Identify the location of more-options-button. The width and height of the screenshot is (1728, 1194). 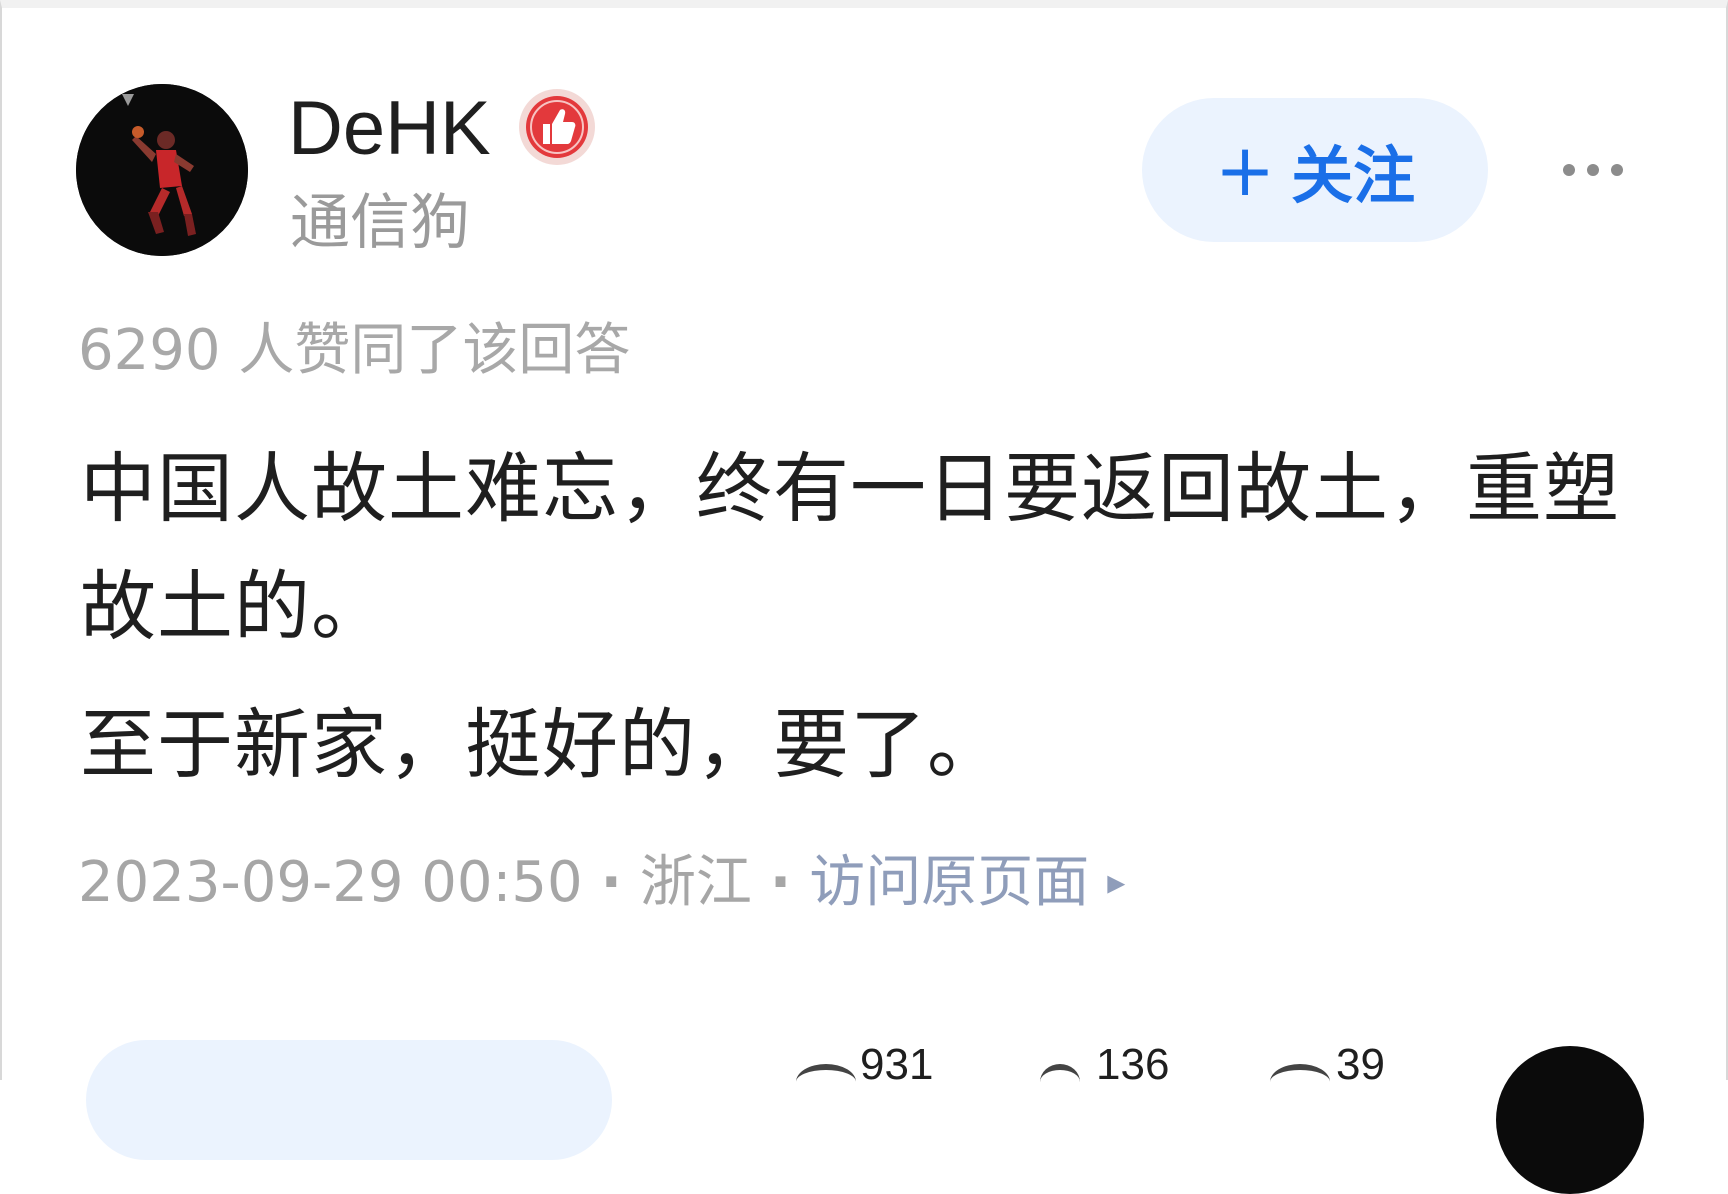
(1593, 170).